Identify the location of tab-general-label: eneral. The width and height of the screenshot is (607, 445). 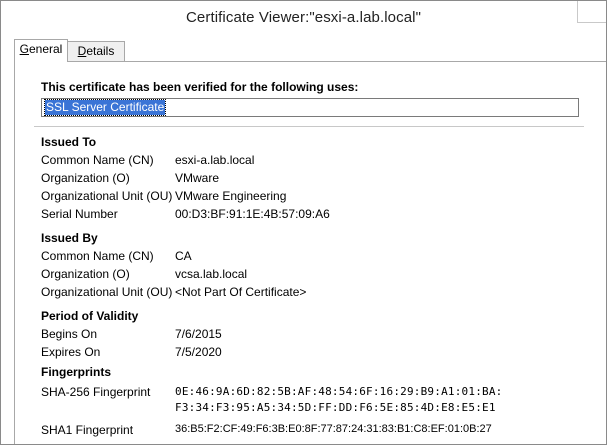
(45, 49).